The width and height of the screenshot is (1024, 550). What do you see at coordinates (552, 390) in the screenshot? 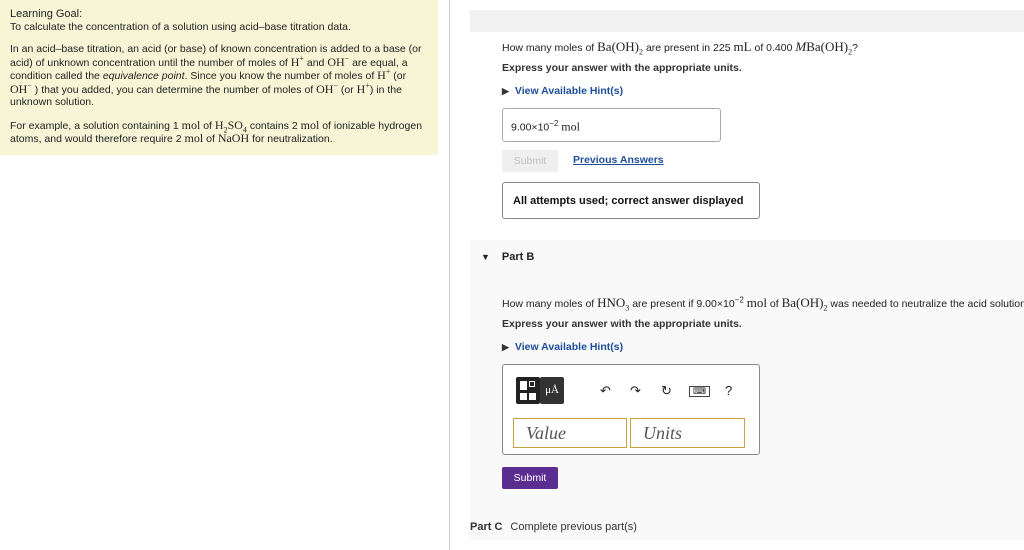
I see `units-symbol-button: μÅ` at bounding box center [552, 390].